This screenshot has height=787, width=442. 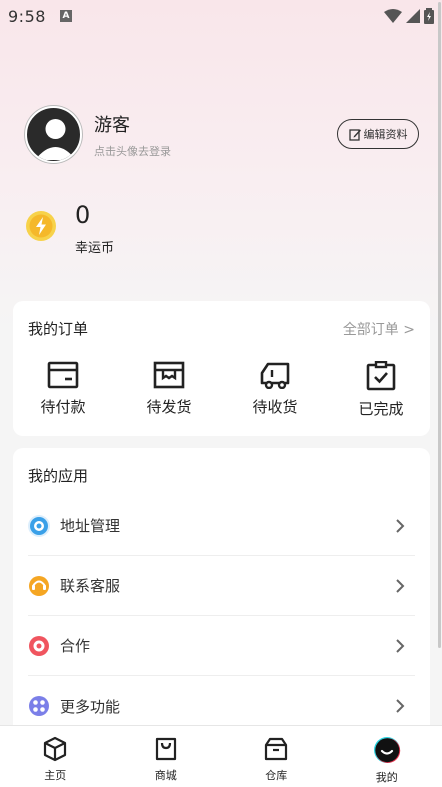 I want to click on bottom-tab-bar: 主页 商城 仓库 我的, so click(x=221, y=756).